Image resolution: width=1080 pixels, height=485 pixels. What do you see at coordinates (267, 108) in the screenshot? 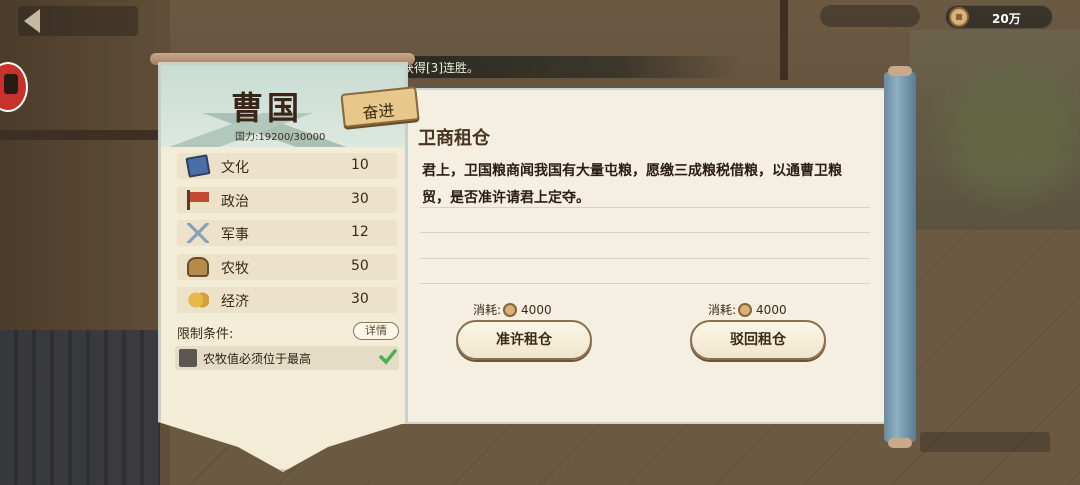
I see `country-name: 曹国` at bounding box center [267, 108].